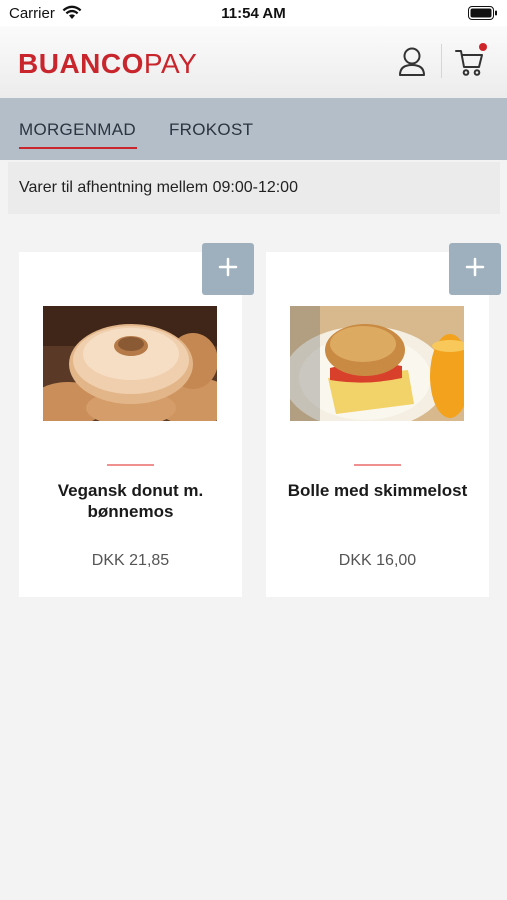 The width and height of the screenshot is (507, 900). What do you see at coordinates (130, 501) in the screenshot?
I see `product-name: Vegansk donut m. bønnemos` at bounding box center [130, 501].